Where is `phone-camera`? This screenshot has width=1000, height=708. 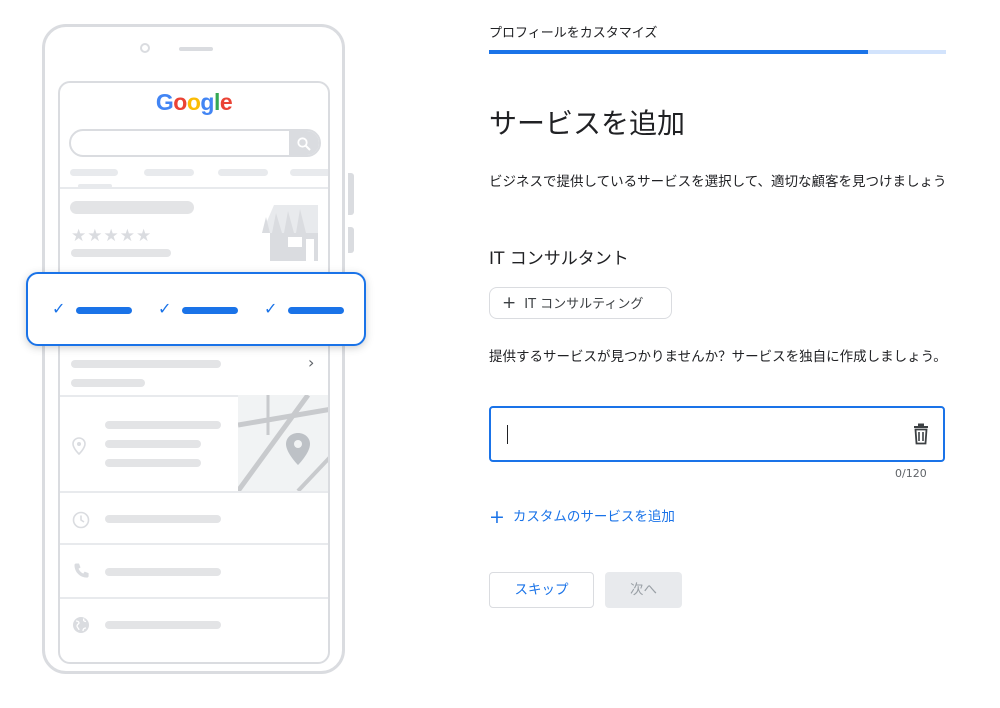 phone-camera is located at coordinates (145, 48).